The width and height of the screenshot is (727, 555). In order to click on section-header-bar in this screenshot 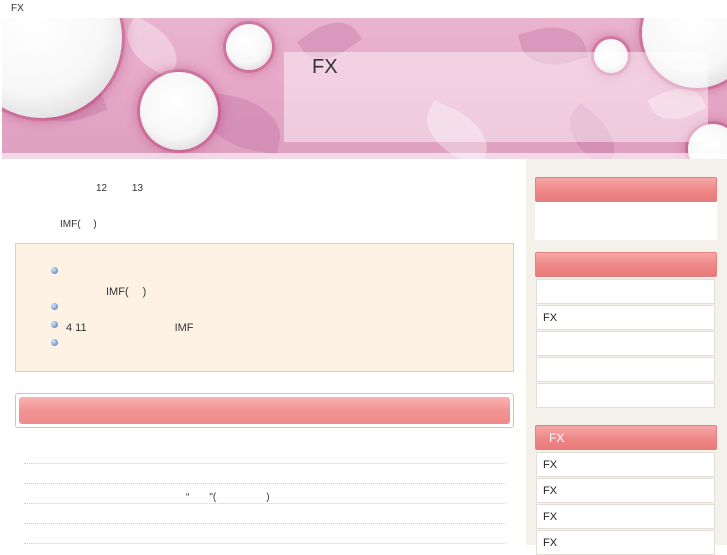, I will do `click(264, 410)`.